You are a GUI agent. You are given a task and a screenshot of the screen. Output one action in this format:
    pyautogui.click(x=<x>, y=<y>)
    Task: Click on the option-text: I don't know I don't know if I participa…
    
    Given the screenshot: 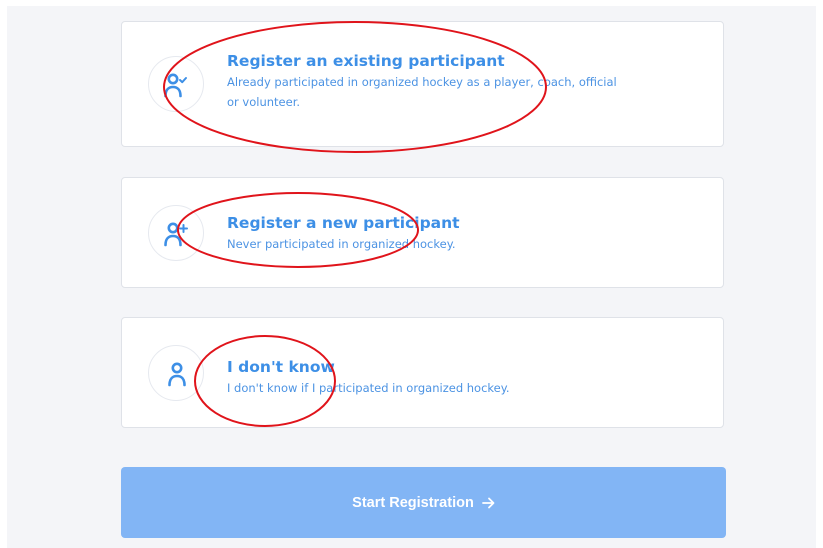 What is the action you would take?
    pyautogui.click(x=427, y=377)
    